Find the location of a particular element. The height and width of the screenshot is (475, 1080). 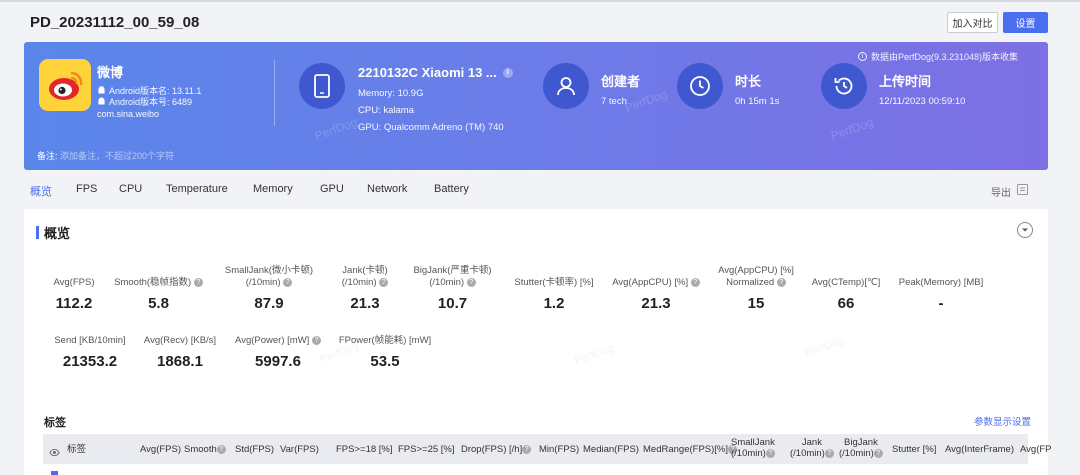

metric-stutter: Stutter(卡顿率) [%] 1.2 is located at coordinates (554, 294).